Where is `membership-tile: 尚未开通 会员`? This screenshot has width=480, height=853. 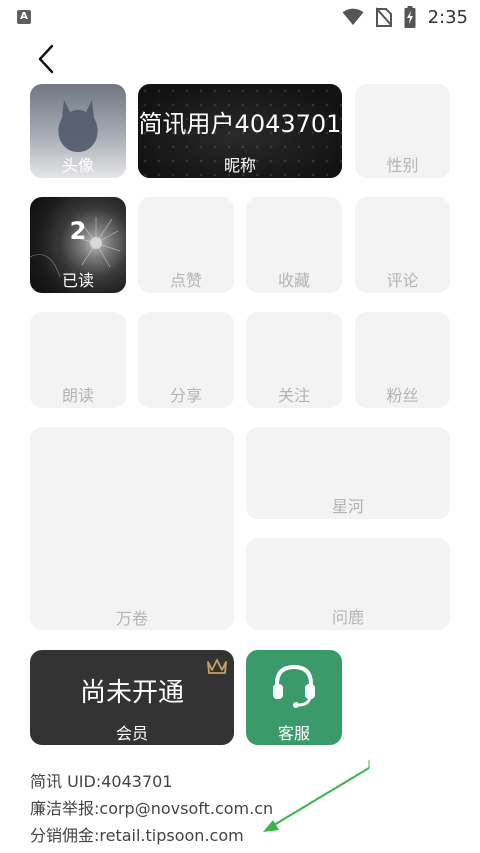 membership-tile: 尚未开通 会员 is located at coordinates (132, 697).